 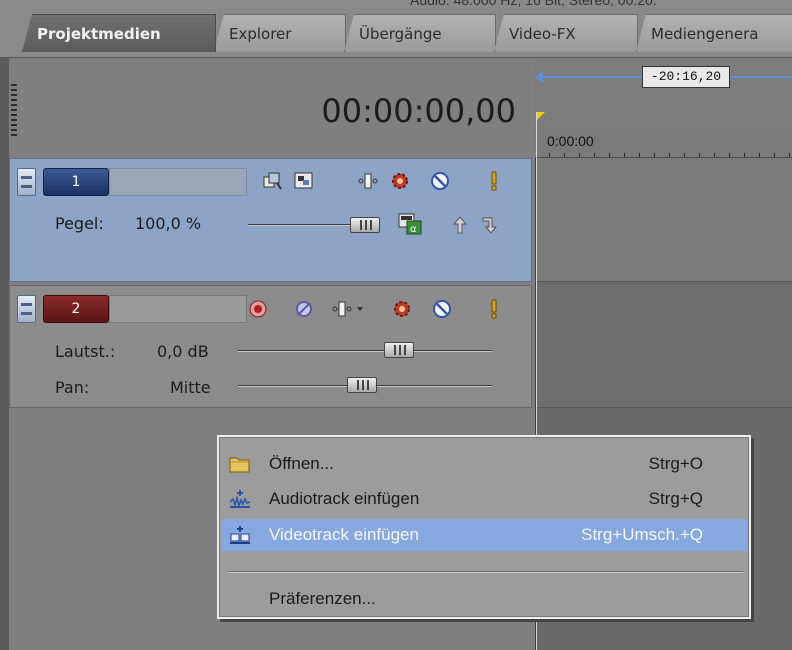 What do you see at coordinates (273, 181) in the screenshot?
I see `composite-mode-icon` at bounding box center [273, 181].